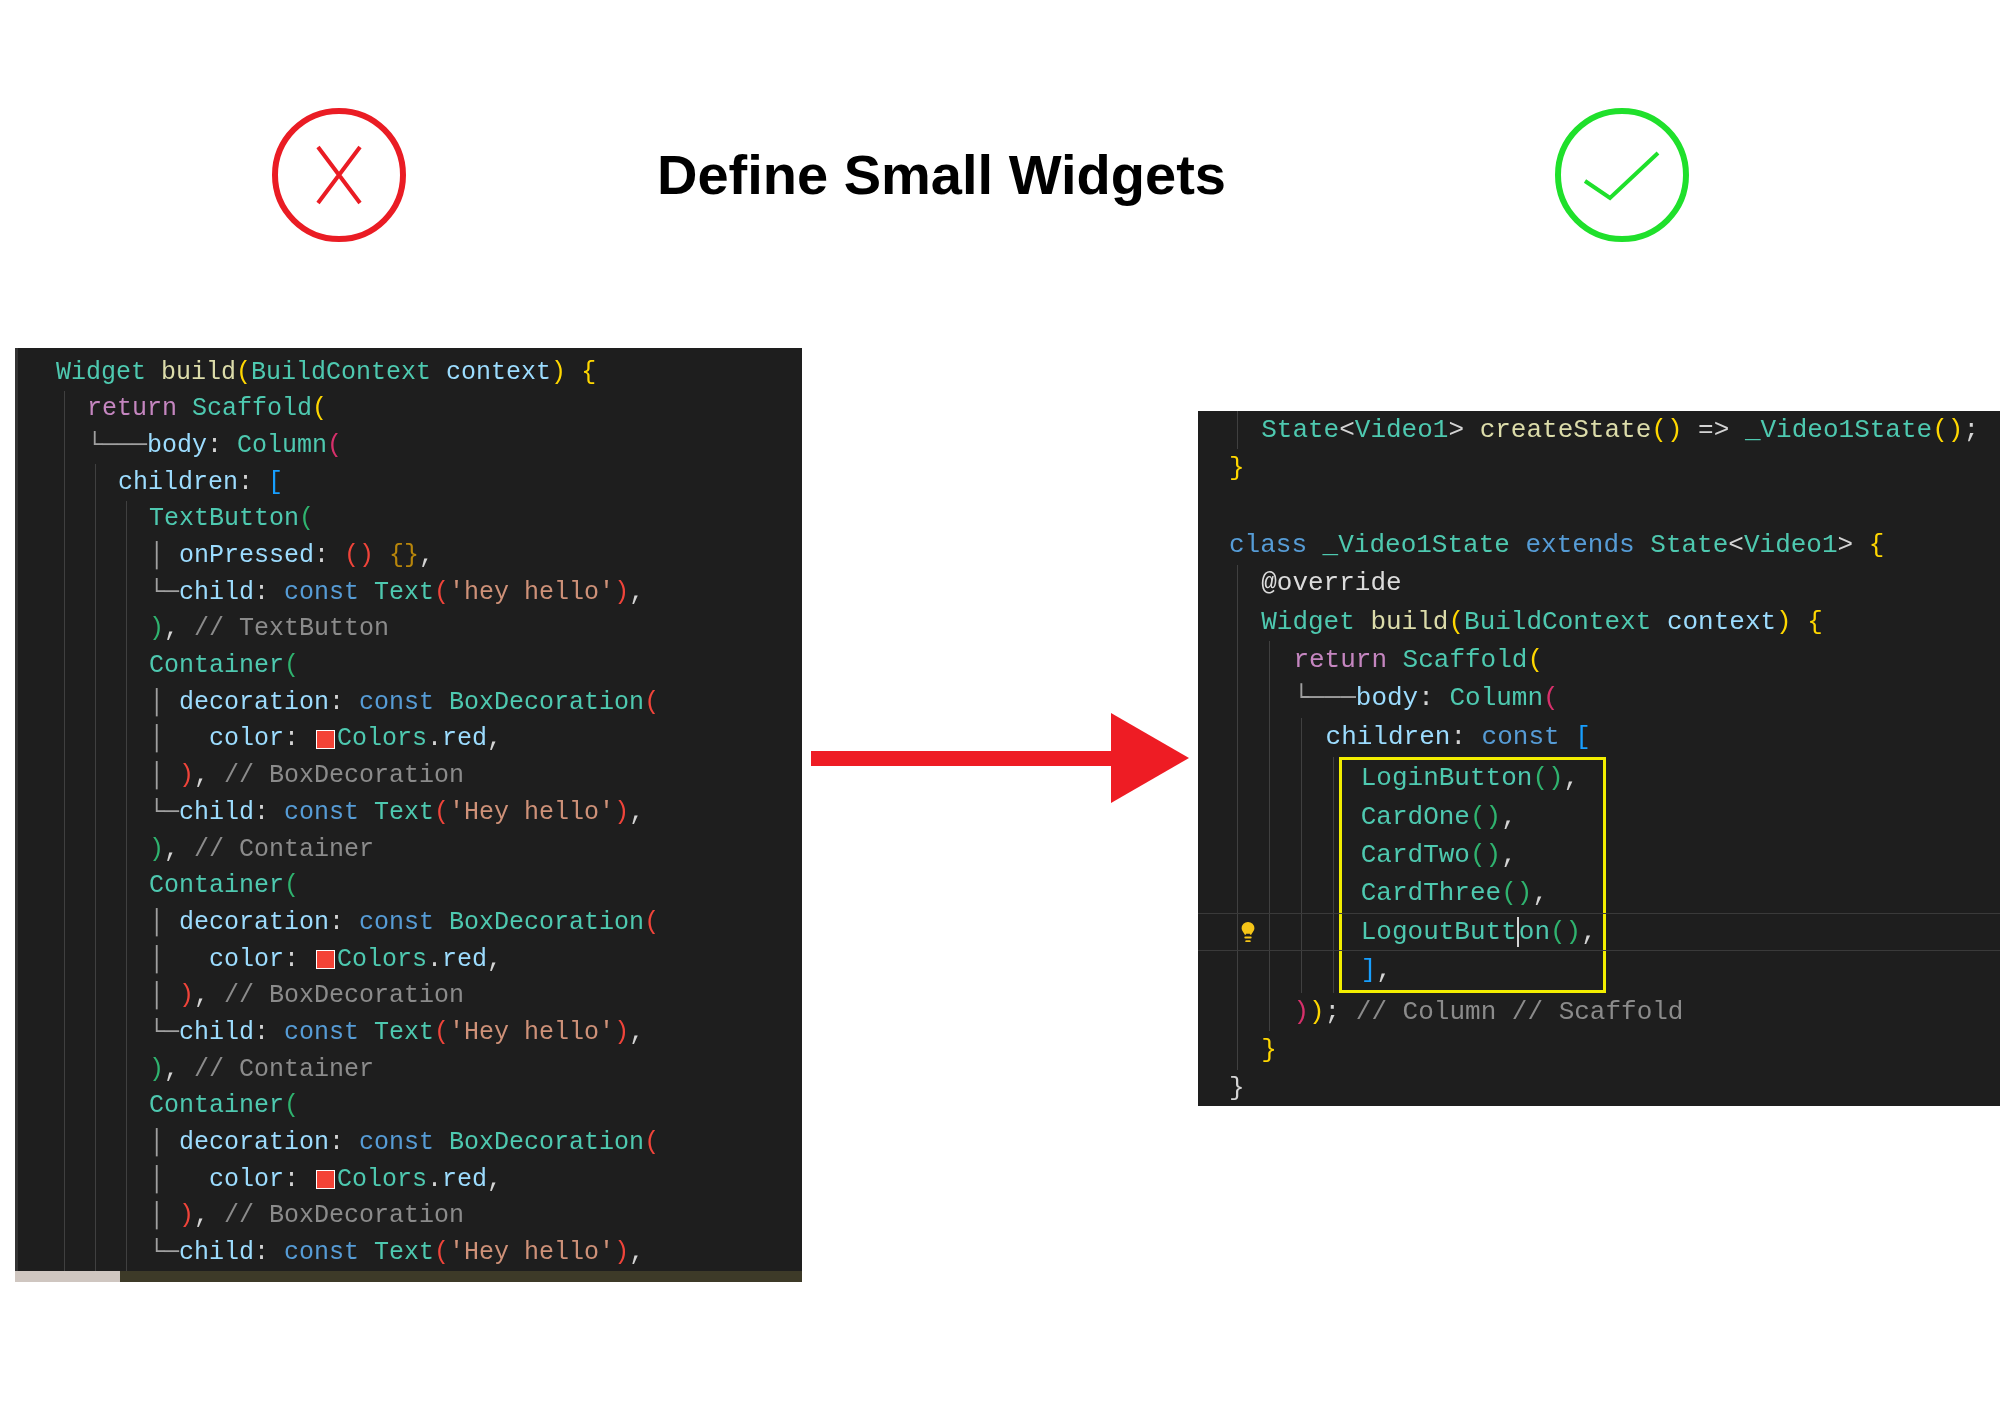 The height and width of the screenshot is (1427, 2000). I want to click on code-text: children: [, so click(201, 482).